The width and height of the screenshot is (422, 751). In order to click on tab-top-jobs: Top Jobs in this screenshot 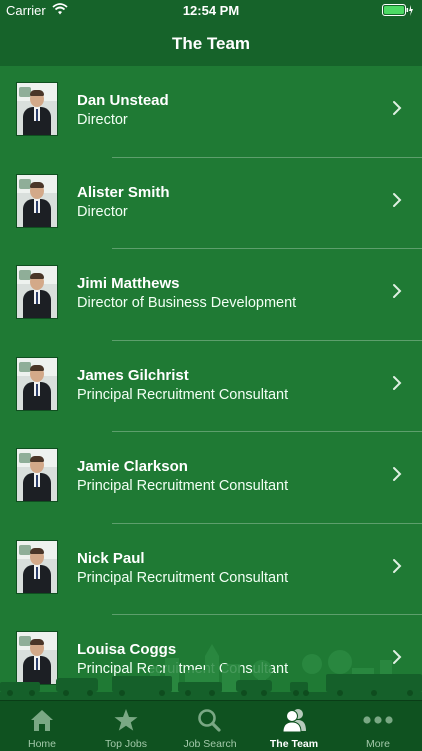, I will do `click(126, 726)`.